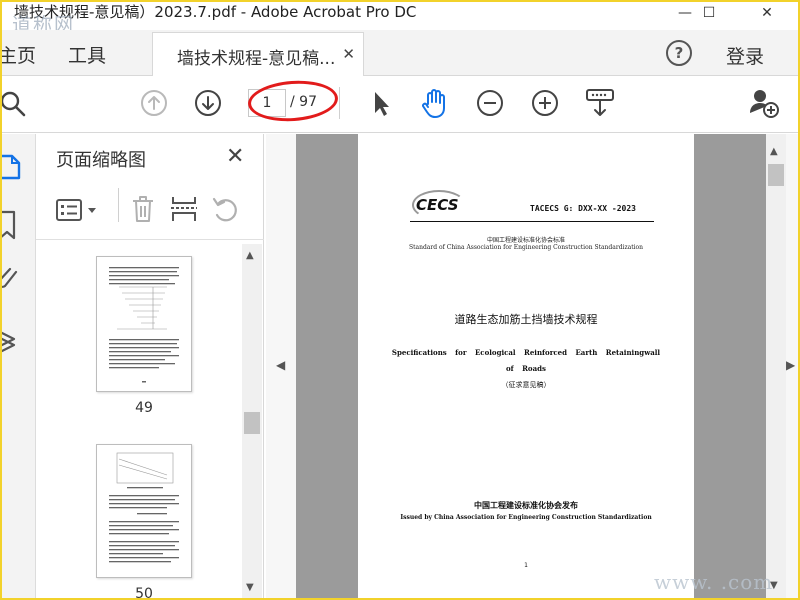  I want to click on toolbar-divider, so click(339, 103).